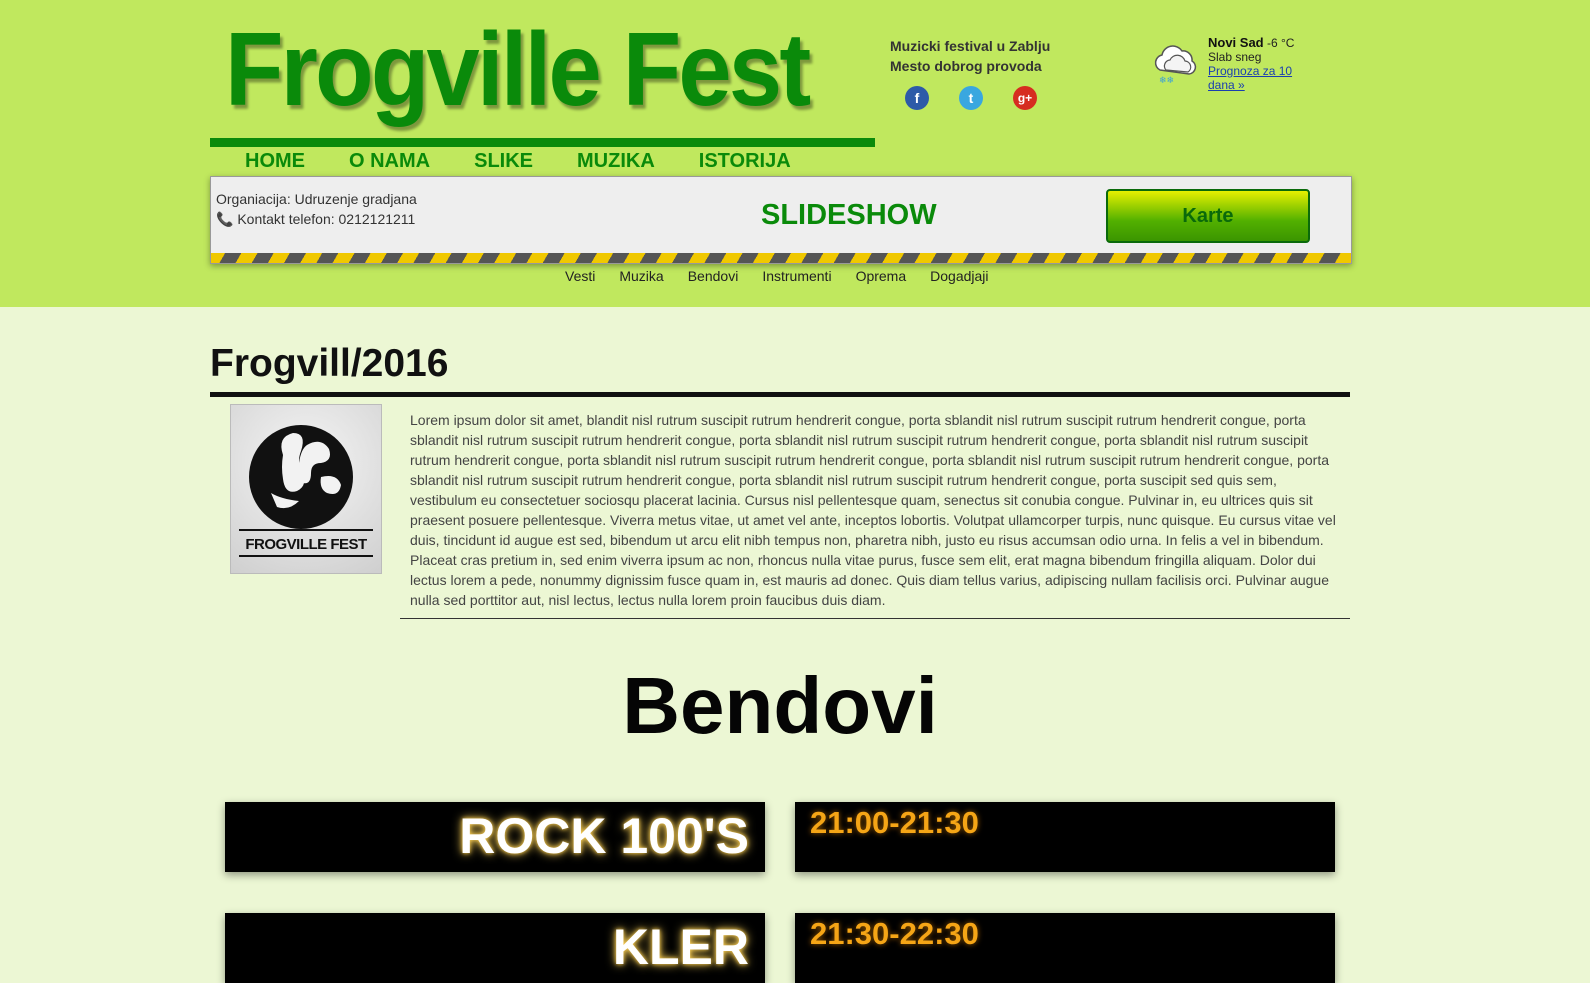 This screenshot has width=1590, height=983. Describe the element at coordinates (518, 70) in the screenshot. I see `site-logo-title: Frogville Fest` at that location.